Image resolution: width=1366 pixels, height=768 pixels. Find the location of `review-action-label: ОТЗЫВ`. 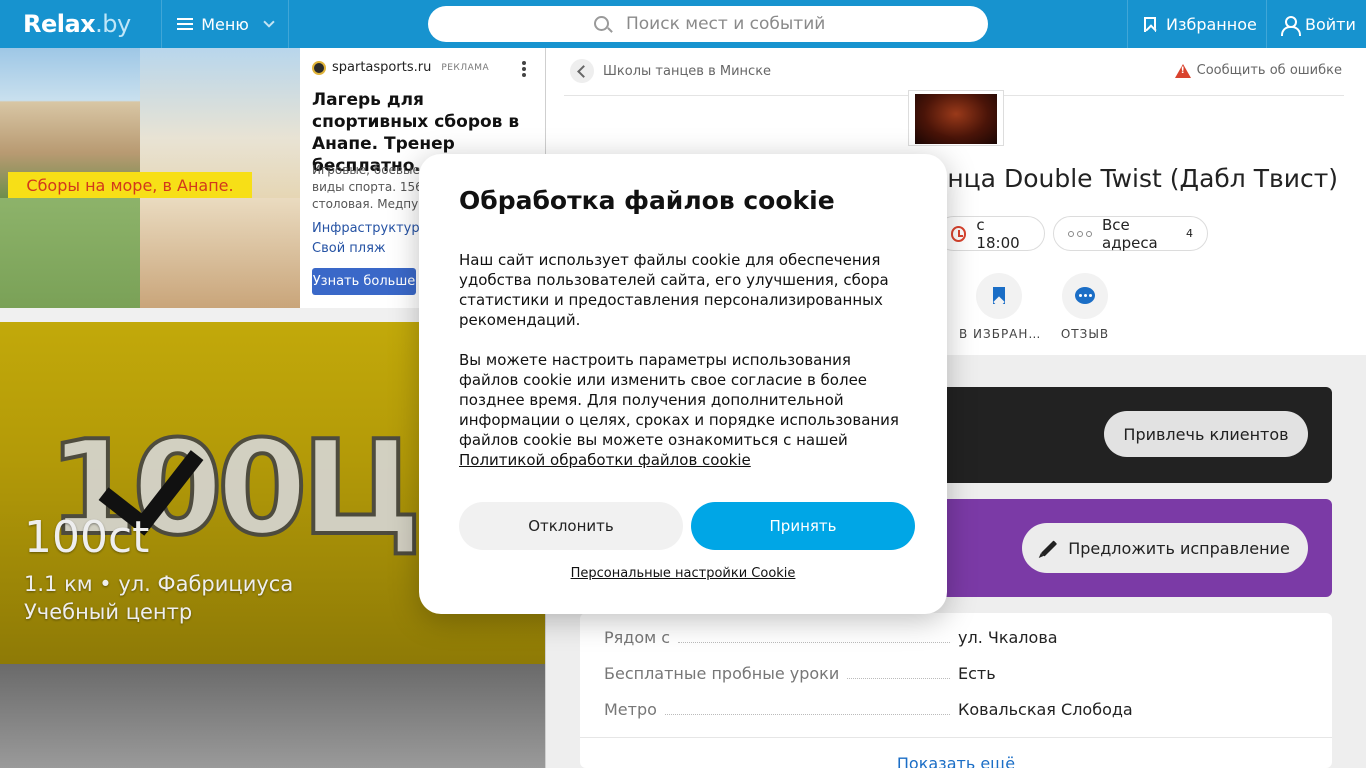

review-action-label: ОТЗЫВ is located at coordinates (1085, 334).